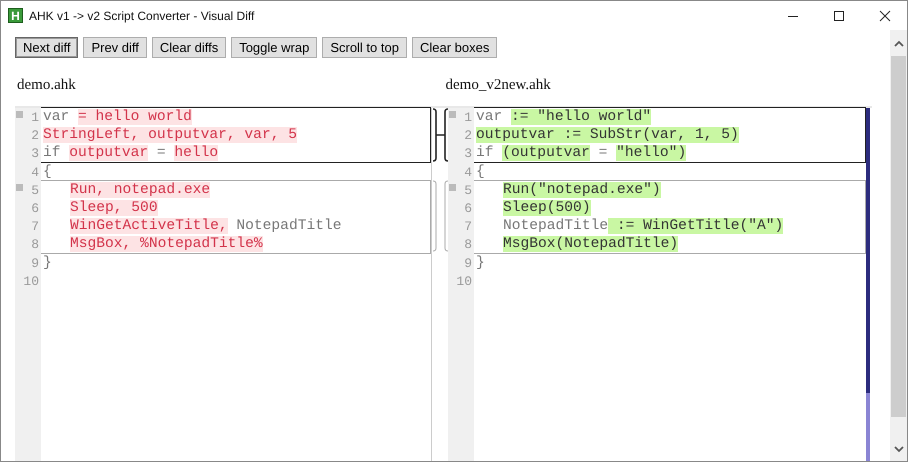 The image size is (908, 462). I want to click on code-line: var := "hello world", so click(564, 117).